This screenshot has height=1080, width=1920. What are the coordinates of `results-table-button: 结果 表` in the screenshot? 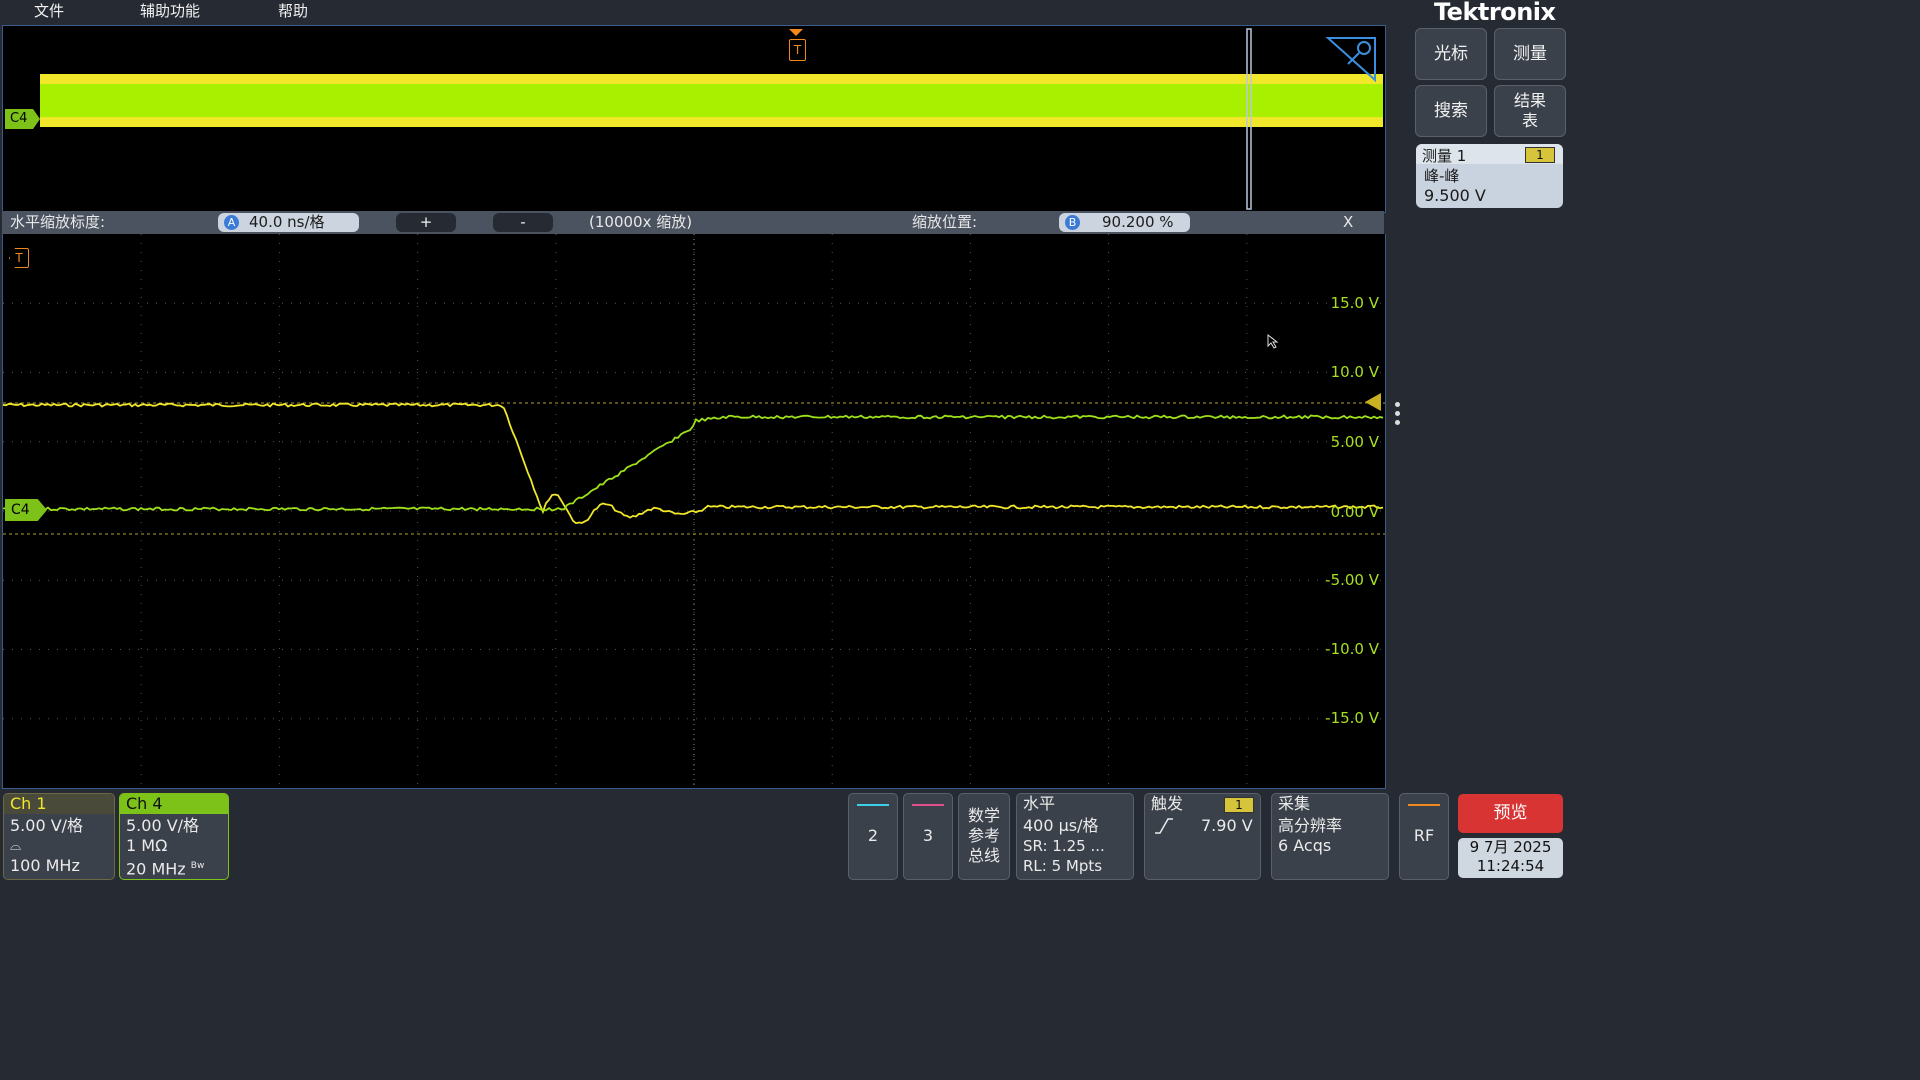 It's located at (1530, 111).